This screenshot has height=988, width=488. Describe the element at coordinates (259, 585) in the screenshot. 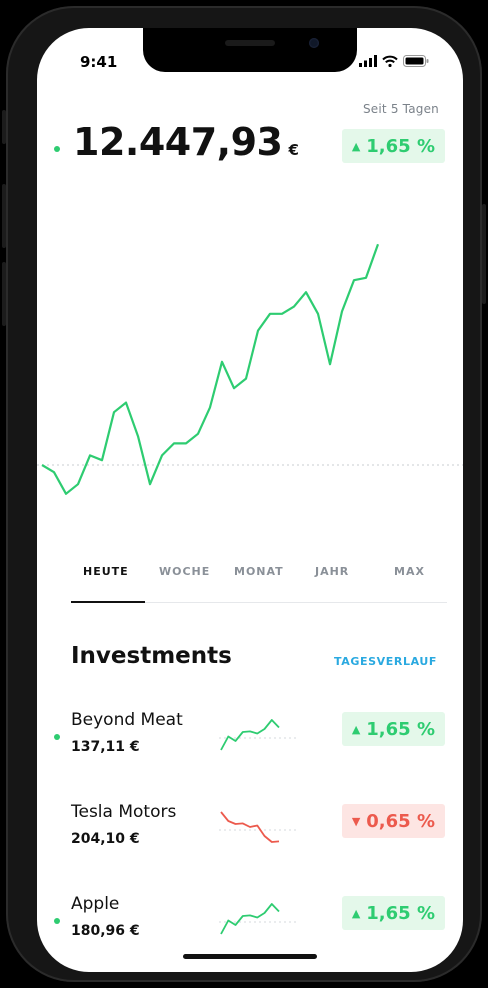

I see `time-range-tabs: HEUTE WOCHE MONAT JAHR MAX` at that location.